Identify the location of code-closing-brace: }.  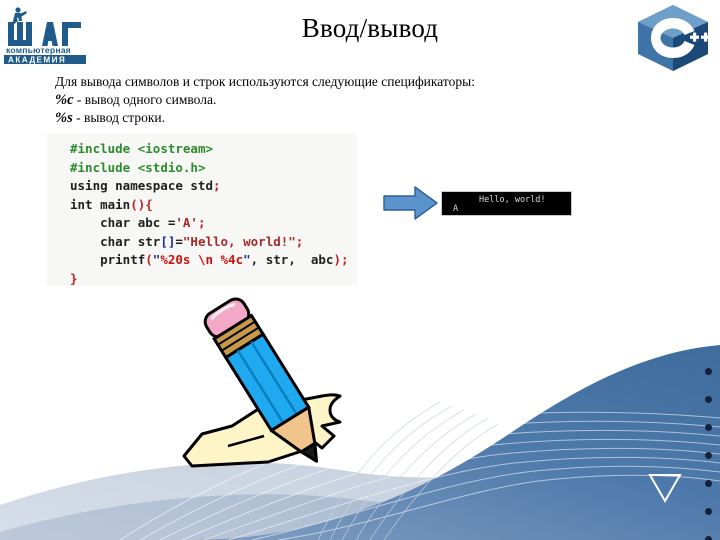
(74, 278).